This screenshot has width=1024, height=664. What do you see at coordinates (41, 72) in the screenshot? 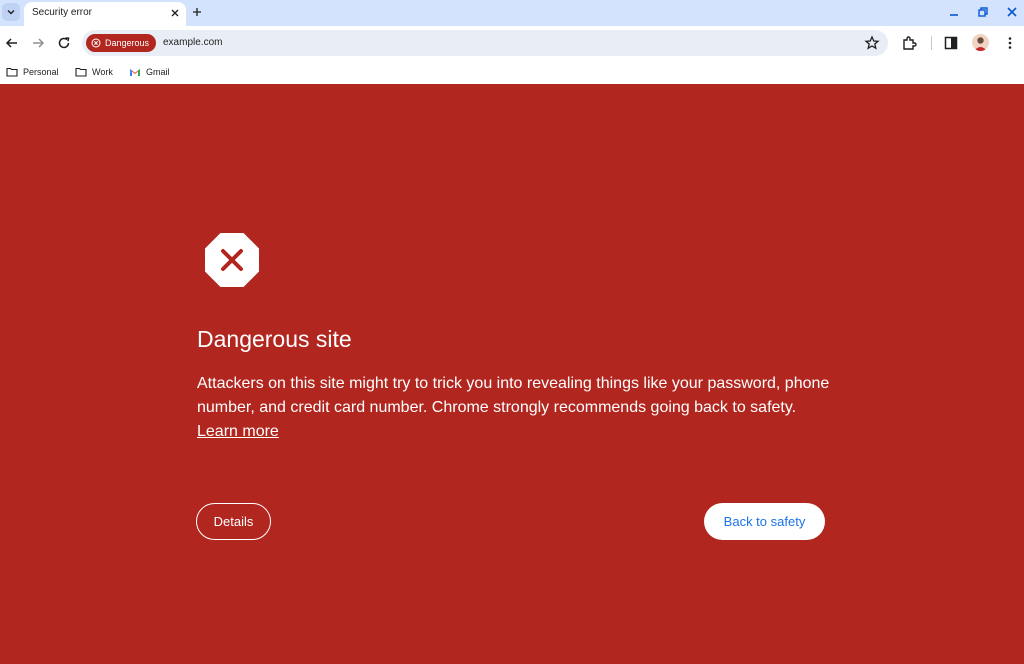
I see `bookmark-label: Personal` at bounding box center [41, 72].